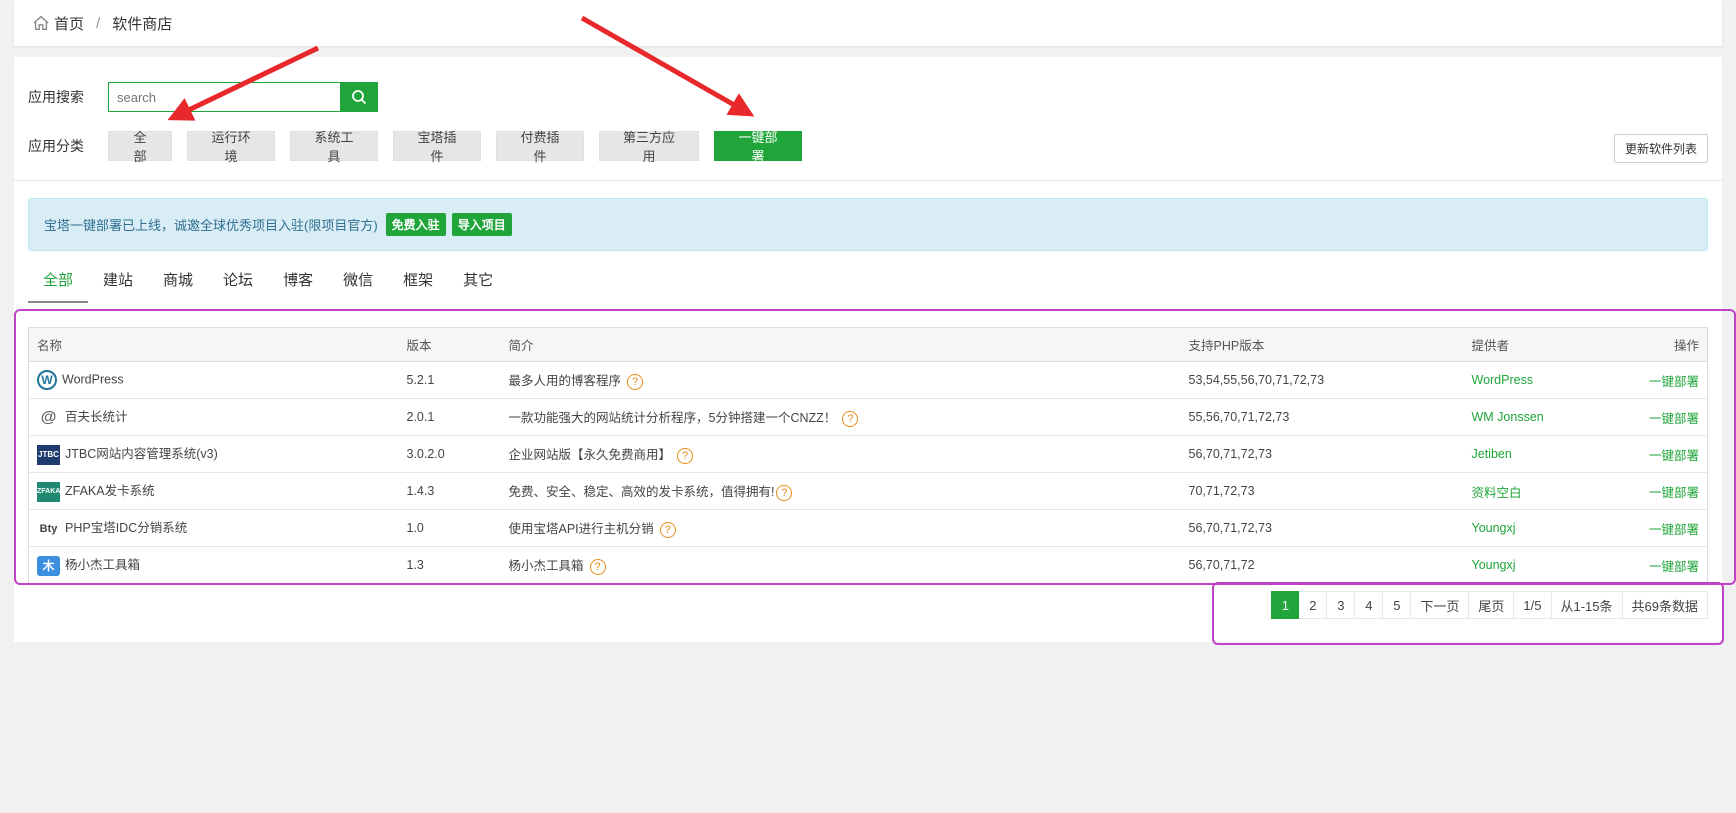 The height and width of the screenshot is (813, 1736). What do you see at coordinates (243, 83) in the screenshot?
I see `arrow-to-all-button` at bounding box center [243, 83].